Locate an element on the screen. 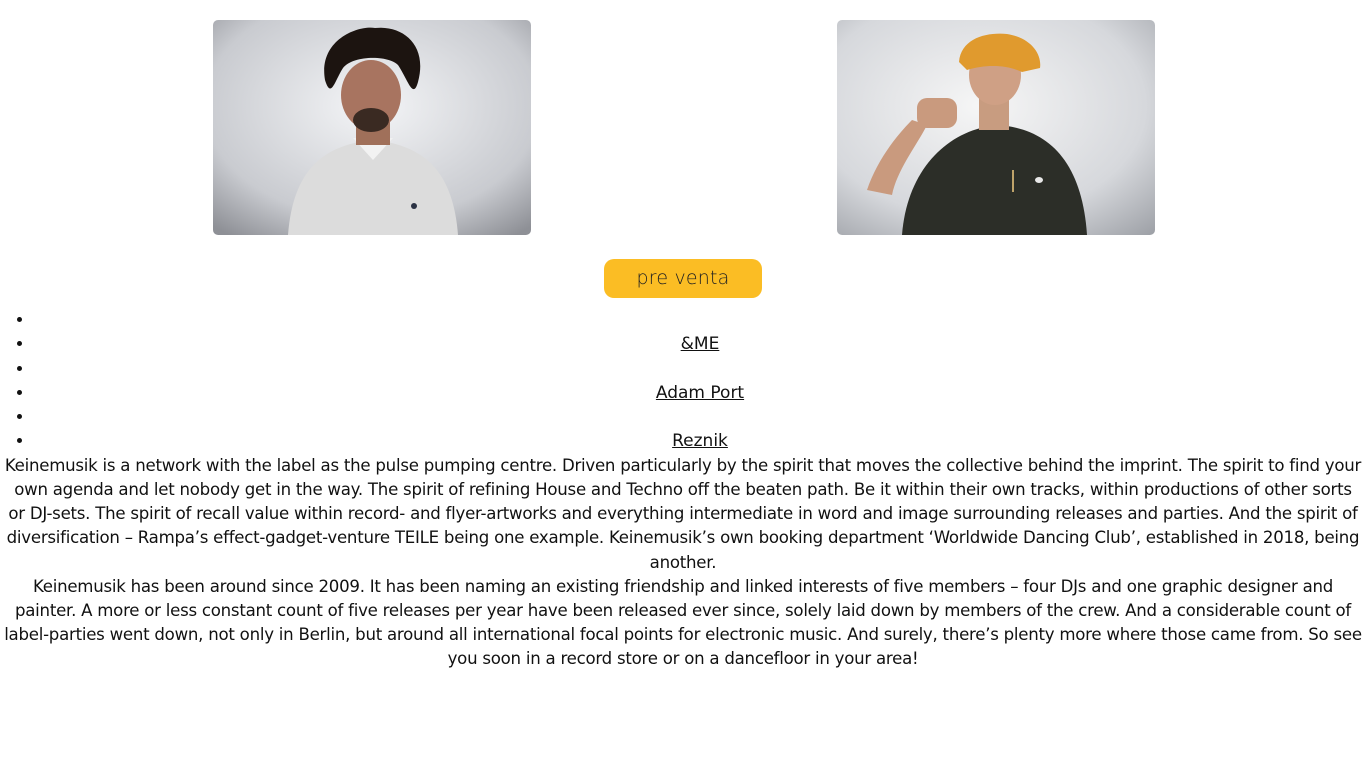 The height and width of the screenshot is (768, 1366). artist-photo-left is located at coordinates (372, 127).